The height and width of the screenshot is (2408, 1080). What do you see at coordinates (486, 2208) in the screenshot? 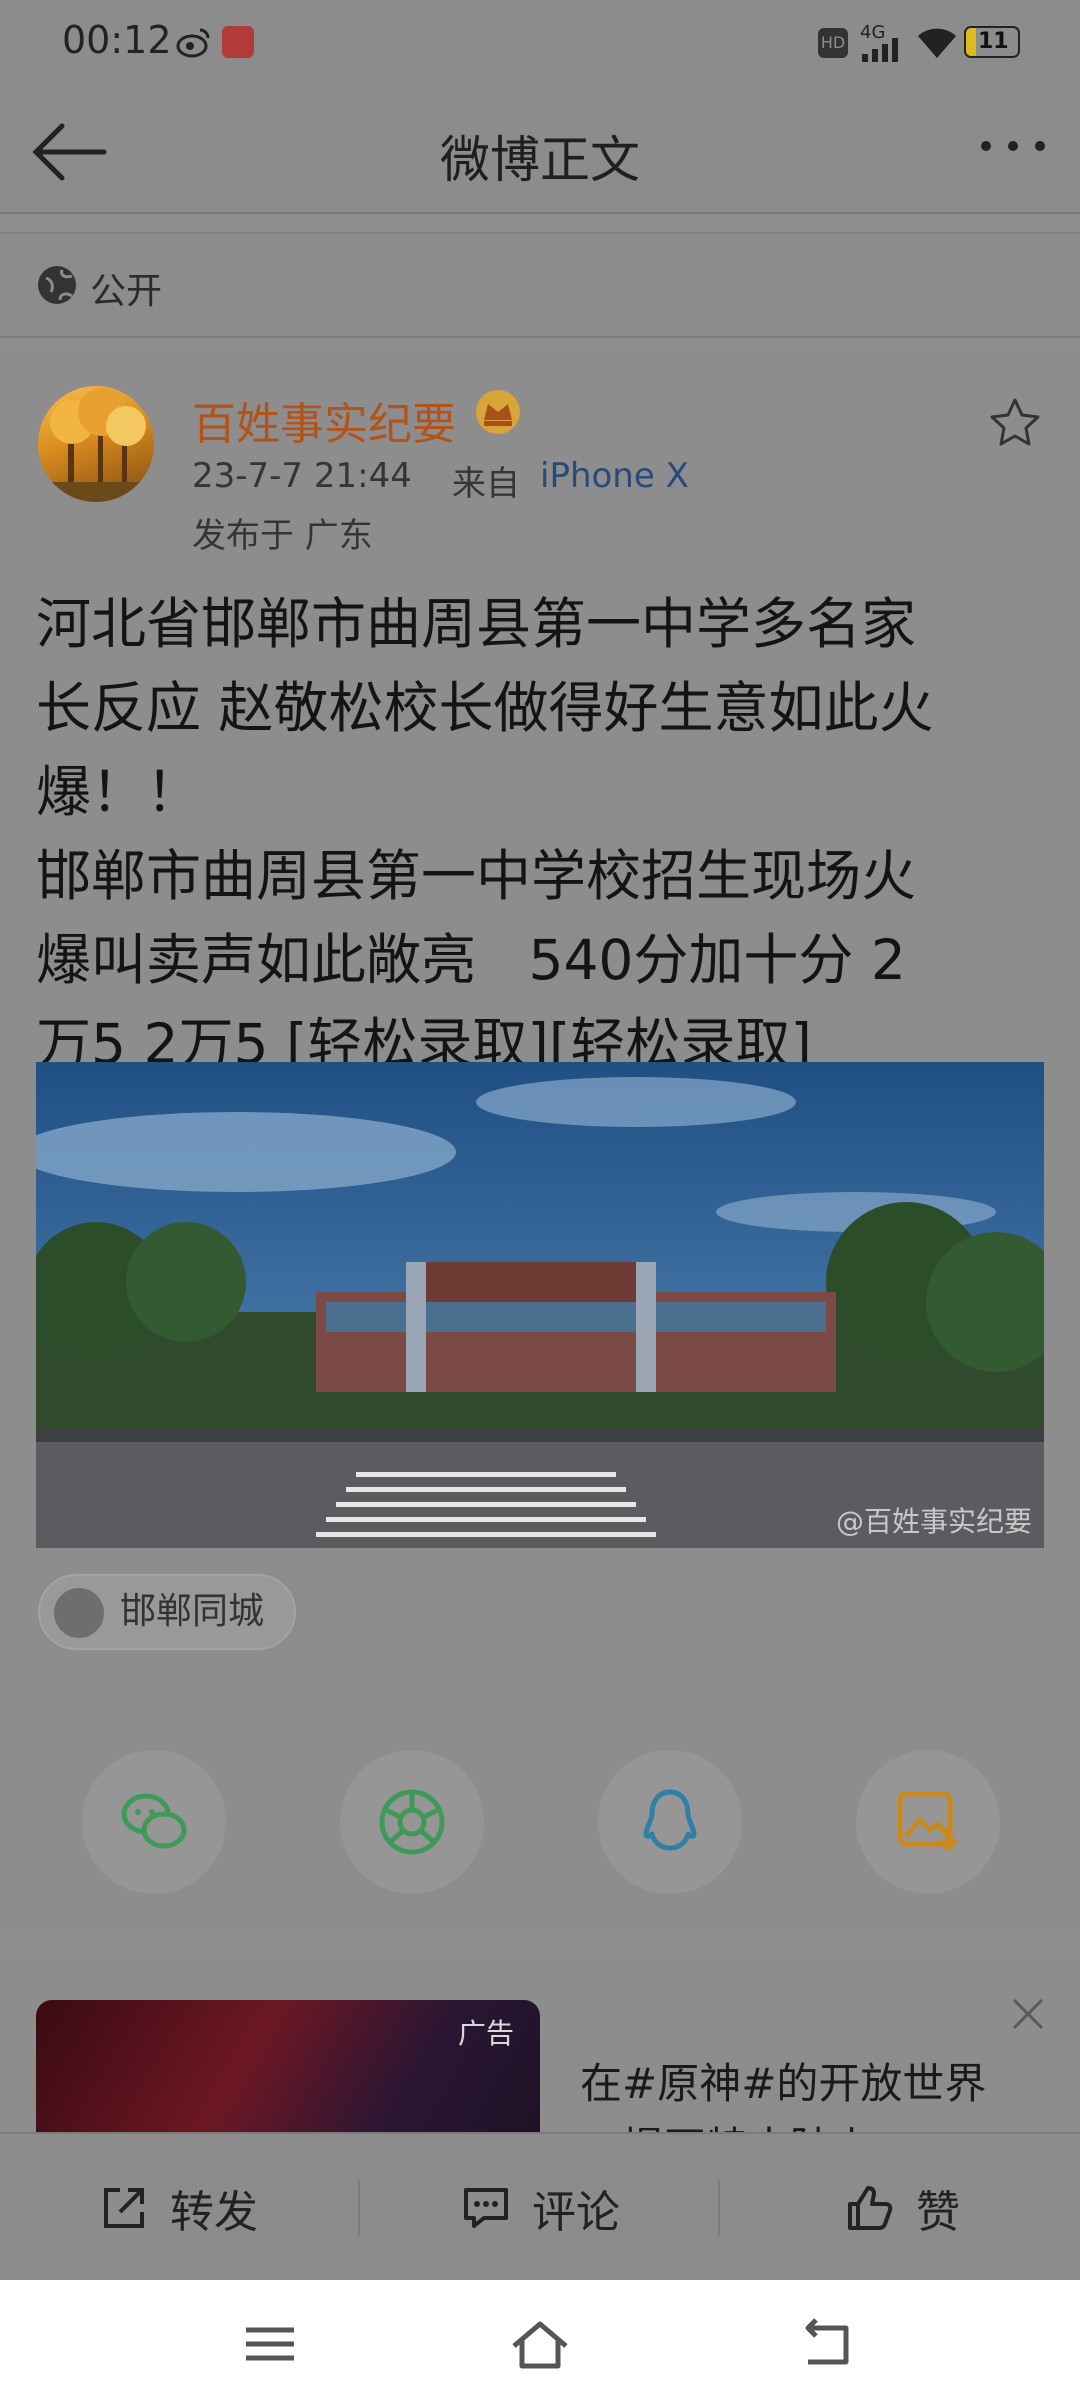
I see `comment-icon` at bounding box center [486, 2208].